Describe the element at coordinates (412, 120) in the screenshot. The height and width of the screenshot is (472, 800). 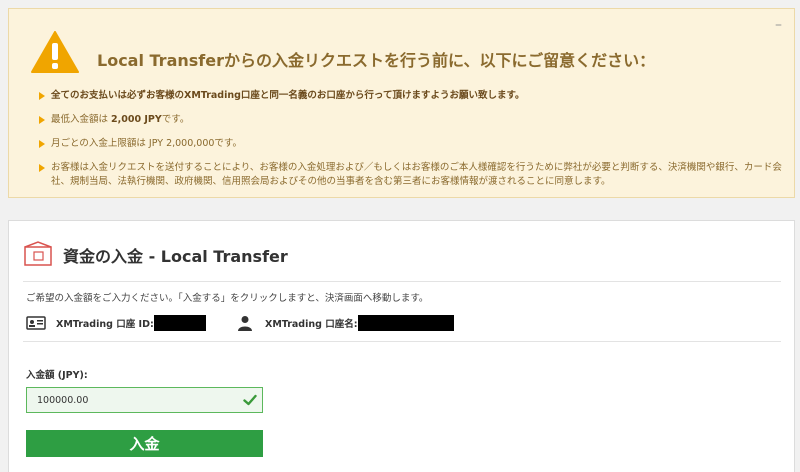
I see `notice-item: 最低入金額は 2,000 JPYです。` at that location.